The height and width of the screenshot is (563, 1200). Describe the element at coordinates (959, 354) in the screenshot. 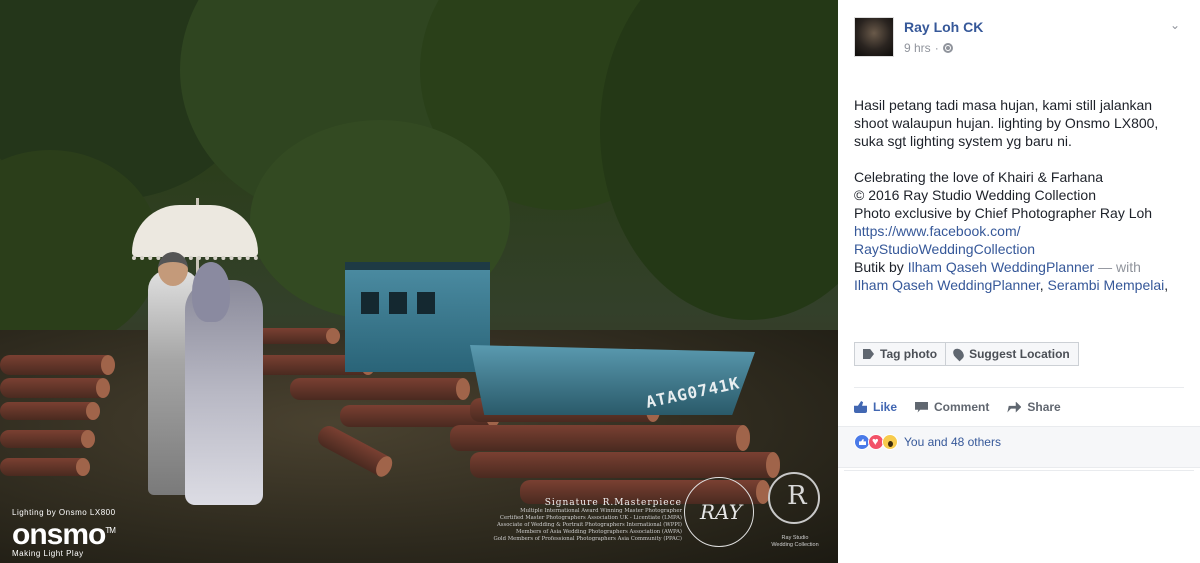

I see `location-pin-icon` at that location.